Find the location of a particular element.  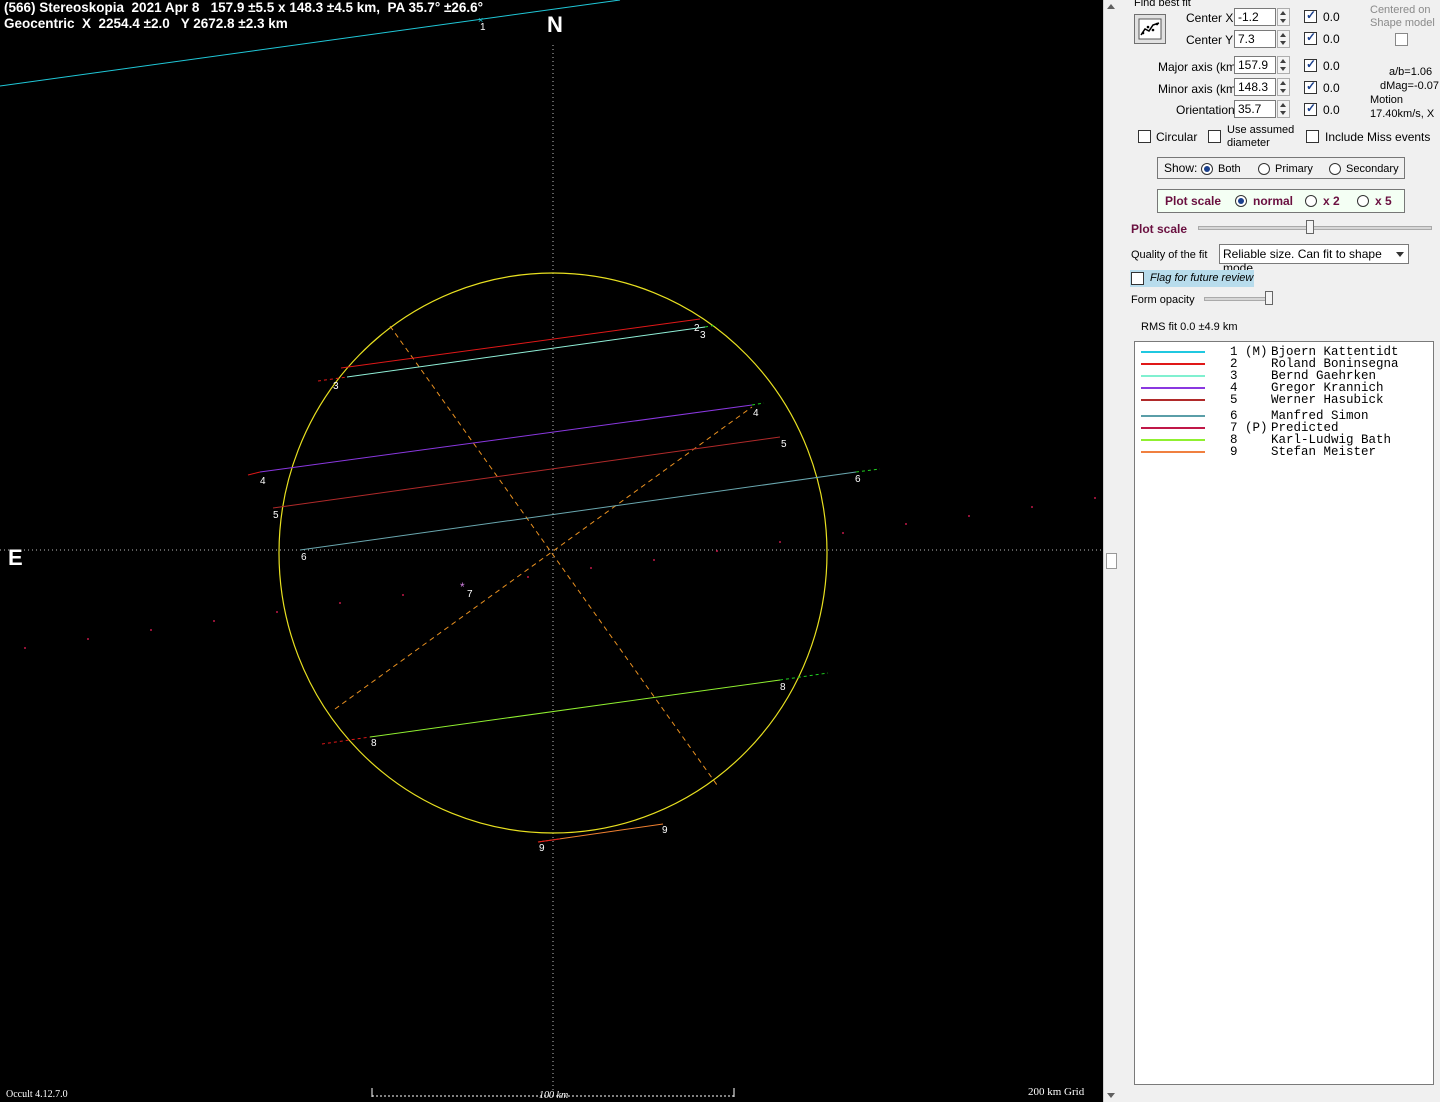

include-miss-checkbox is located at coordinates (1312, 136).